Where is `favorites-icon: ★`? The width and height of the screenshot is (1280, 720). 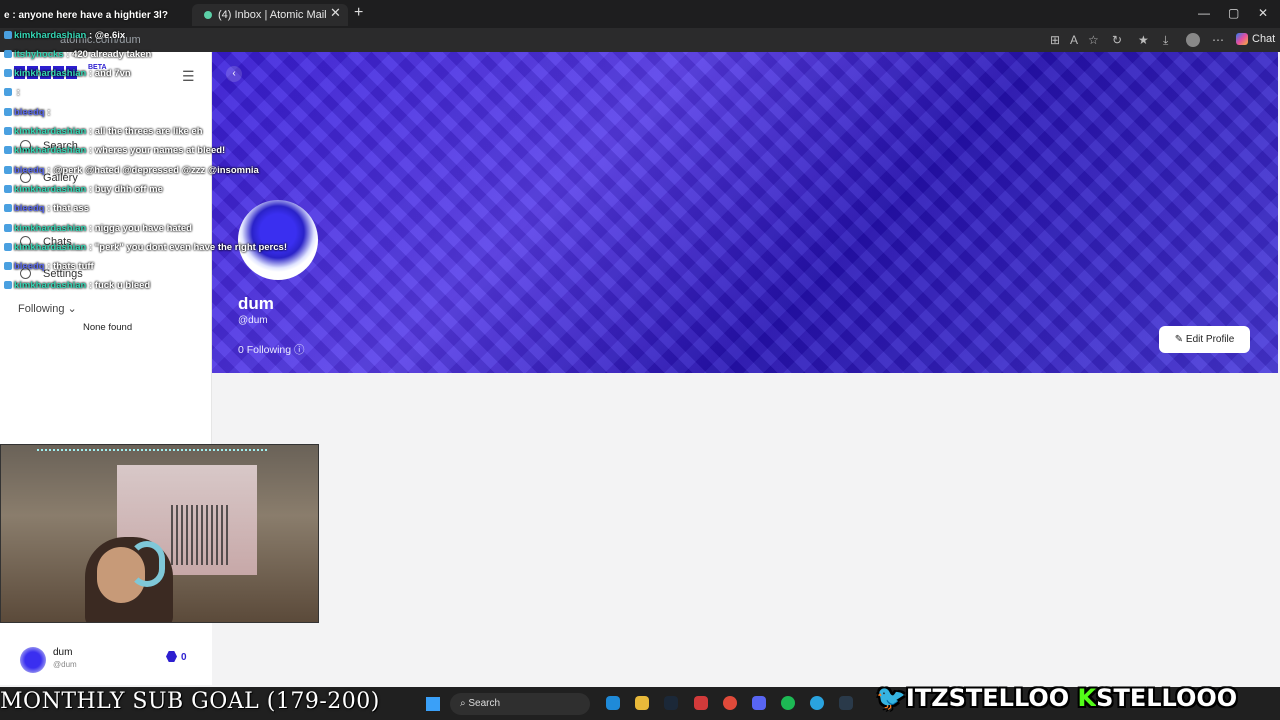 favorites-icon: ★ is located at coordinates (1143, 40).